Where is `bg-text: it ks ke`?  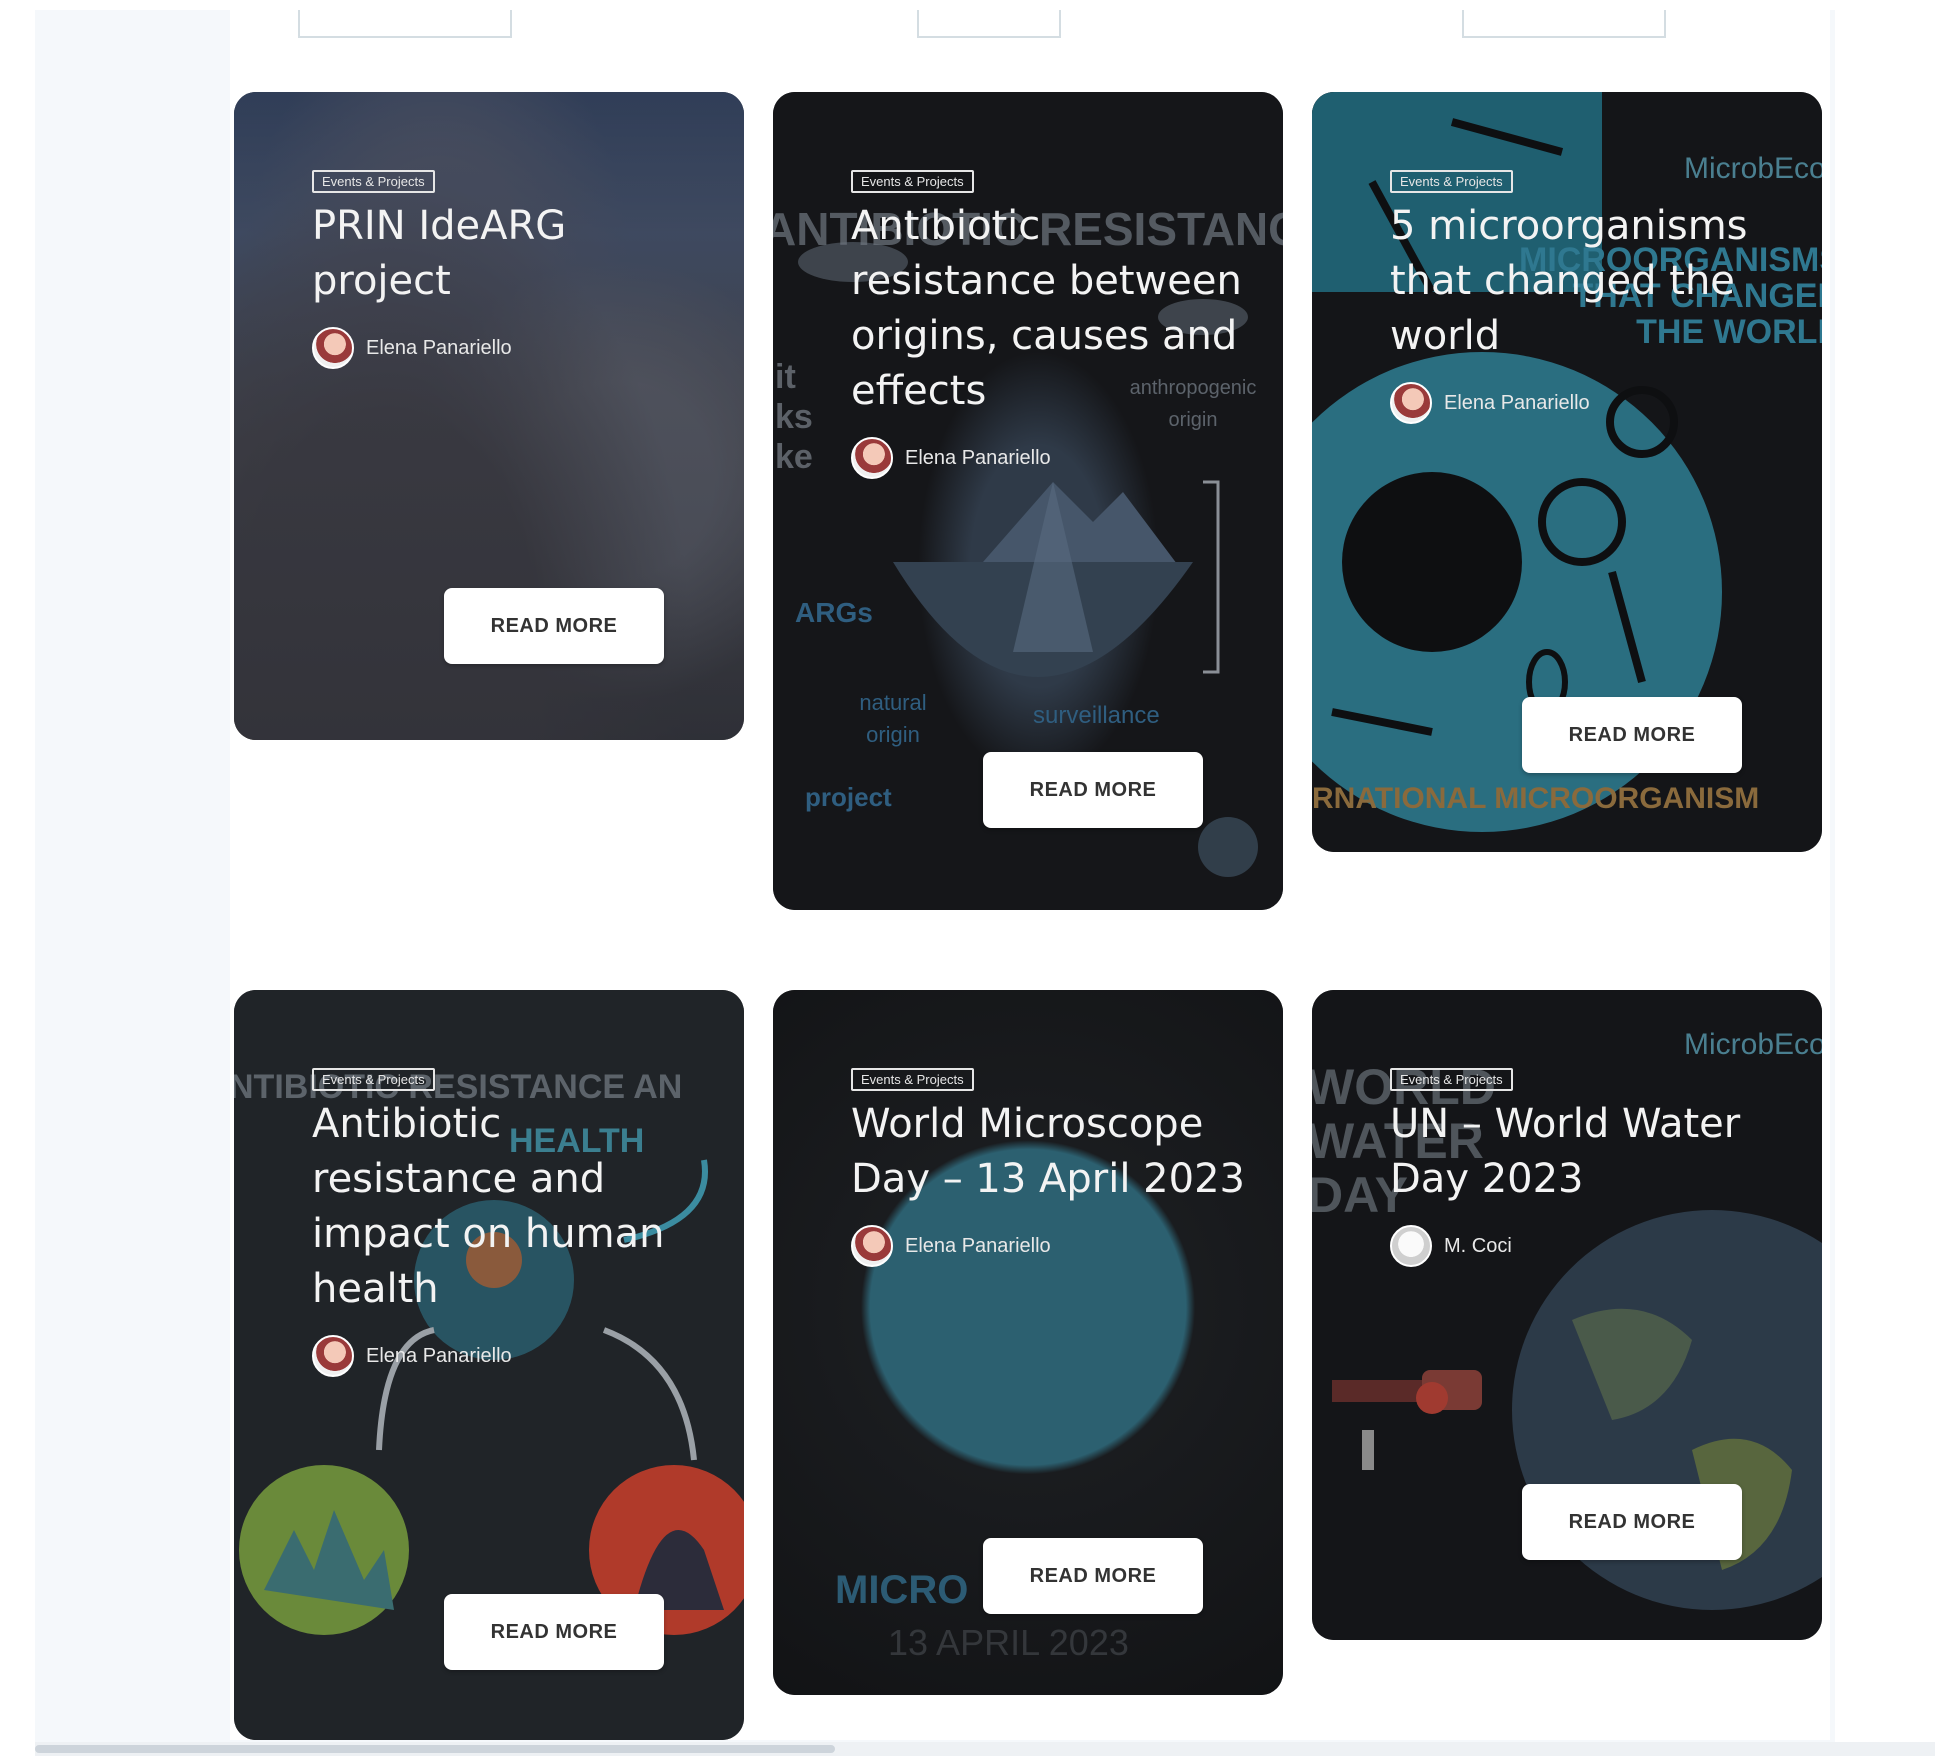 bg-text: it ks ke is located at coordinates (794, 417).